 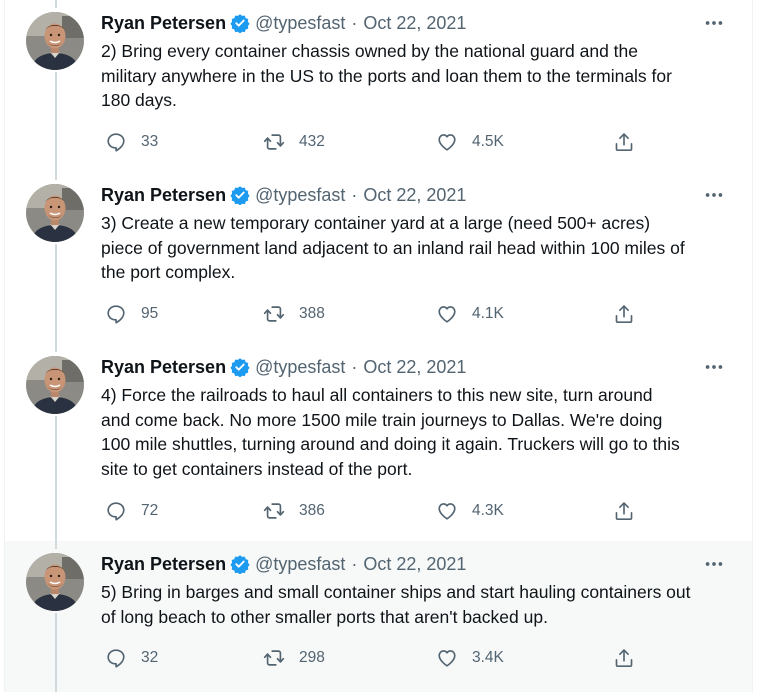 What do you see at coordinates (373, 511) in the screenshot?
I see `tweet-actions: 72 386 4.3K` at bounding box center [373, 511].